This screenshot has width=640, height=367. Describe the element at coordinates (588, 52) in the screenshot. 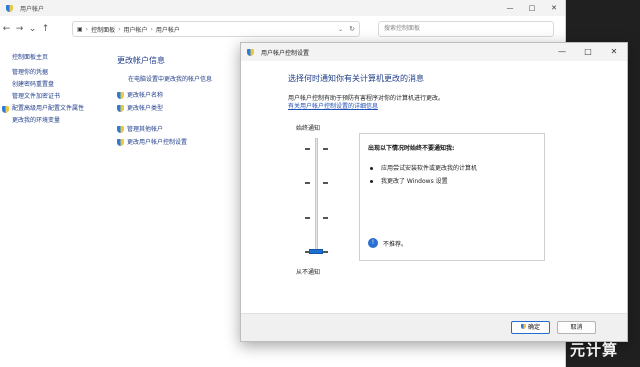

I see `dialog-maximize-button: □` at that location.